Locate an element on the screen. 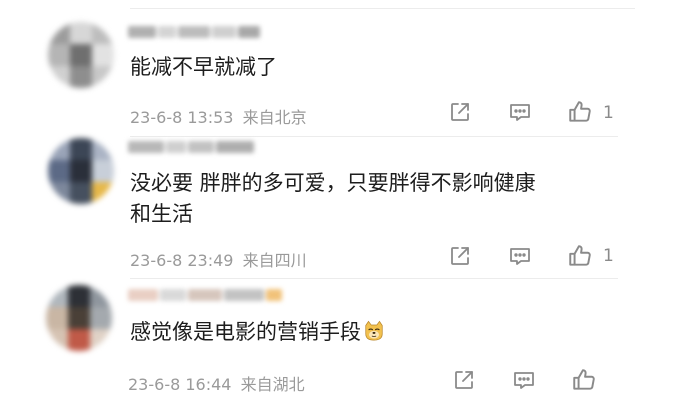 This screenshot has width=700, height=412. doge-emoji-icon is located at coordinates (374, 330).